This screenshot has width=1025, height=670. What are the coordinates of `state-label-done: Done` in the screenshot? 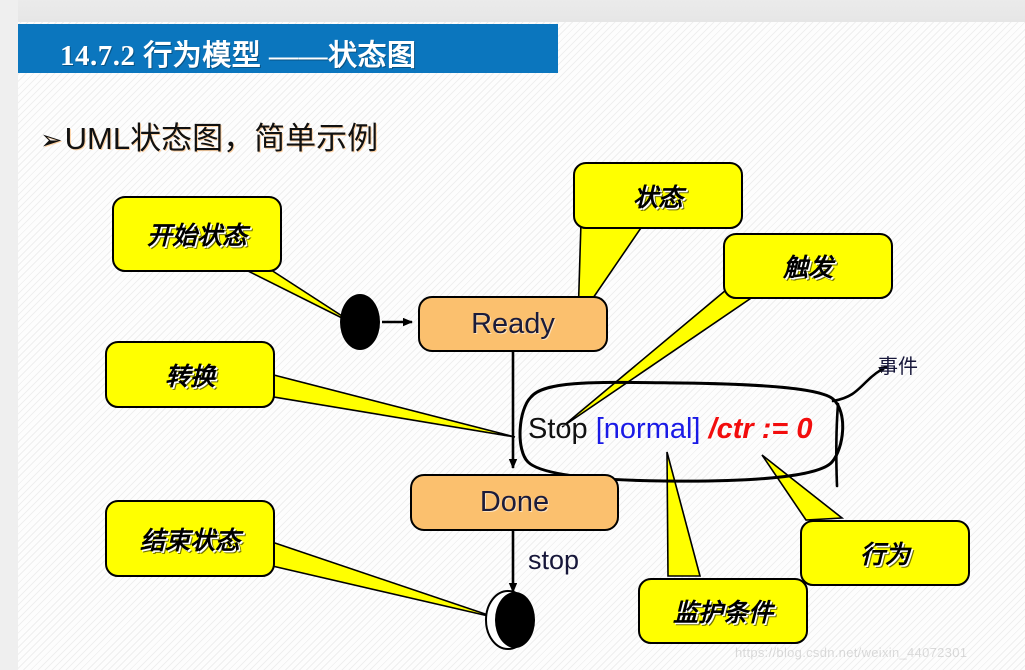 It's located at (514, 502).